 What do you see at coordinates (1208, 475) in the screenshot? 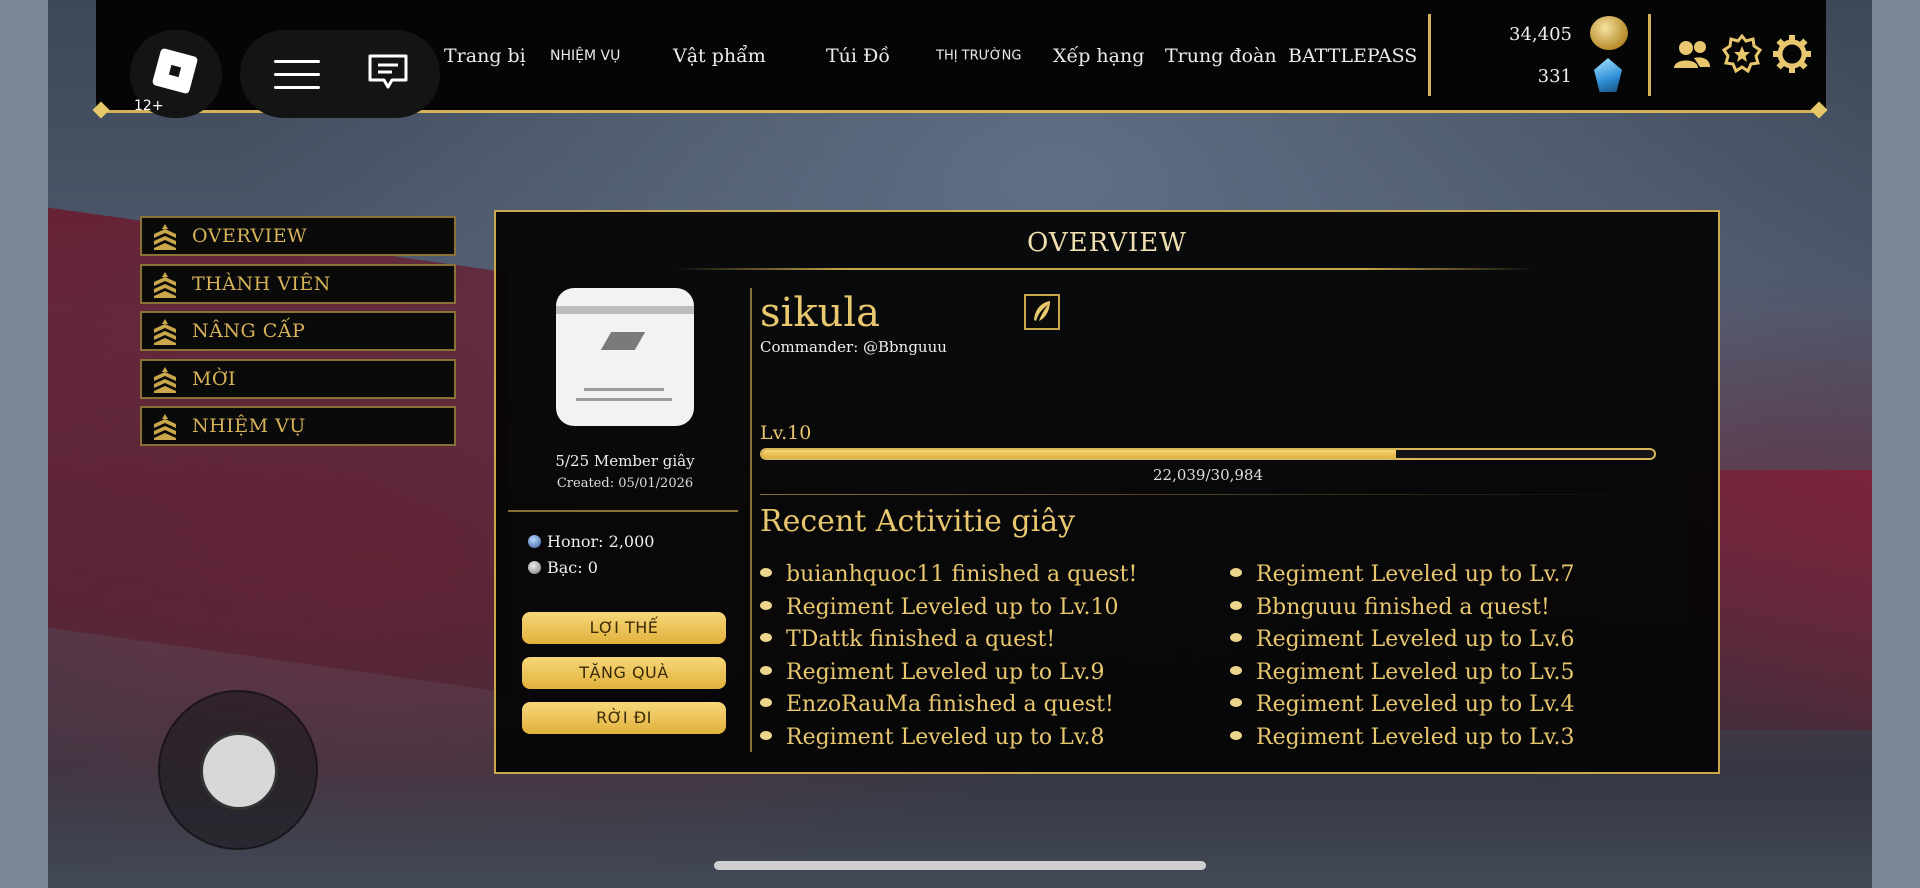
I see `xp-text: 22,039/30,984` at bounding box center [1208, 475].